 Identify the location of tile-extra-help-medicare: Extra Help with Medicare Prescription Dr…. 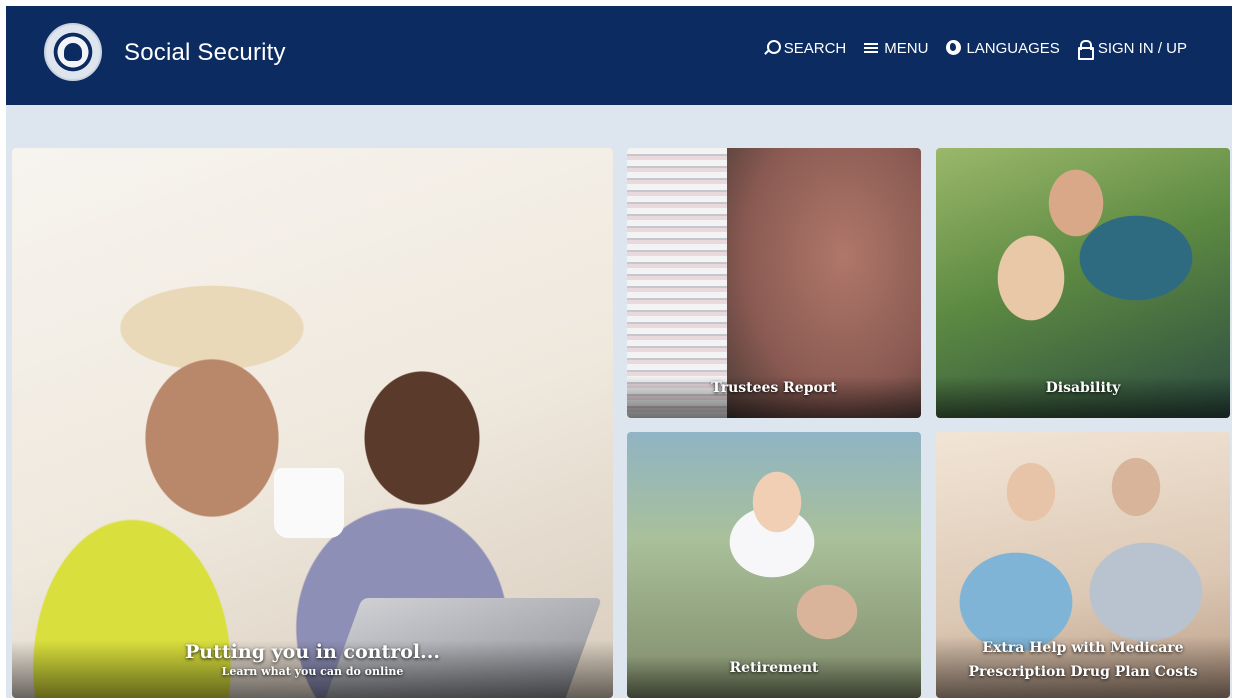
(1083, 565).